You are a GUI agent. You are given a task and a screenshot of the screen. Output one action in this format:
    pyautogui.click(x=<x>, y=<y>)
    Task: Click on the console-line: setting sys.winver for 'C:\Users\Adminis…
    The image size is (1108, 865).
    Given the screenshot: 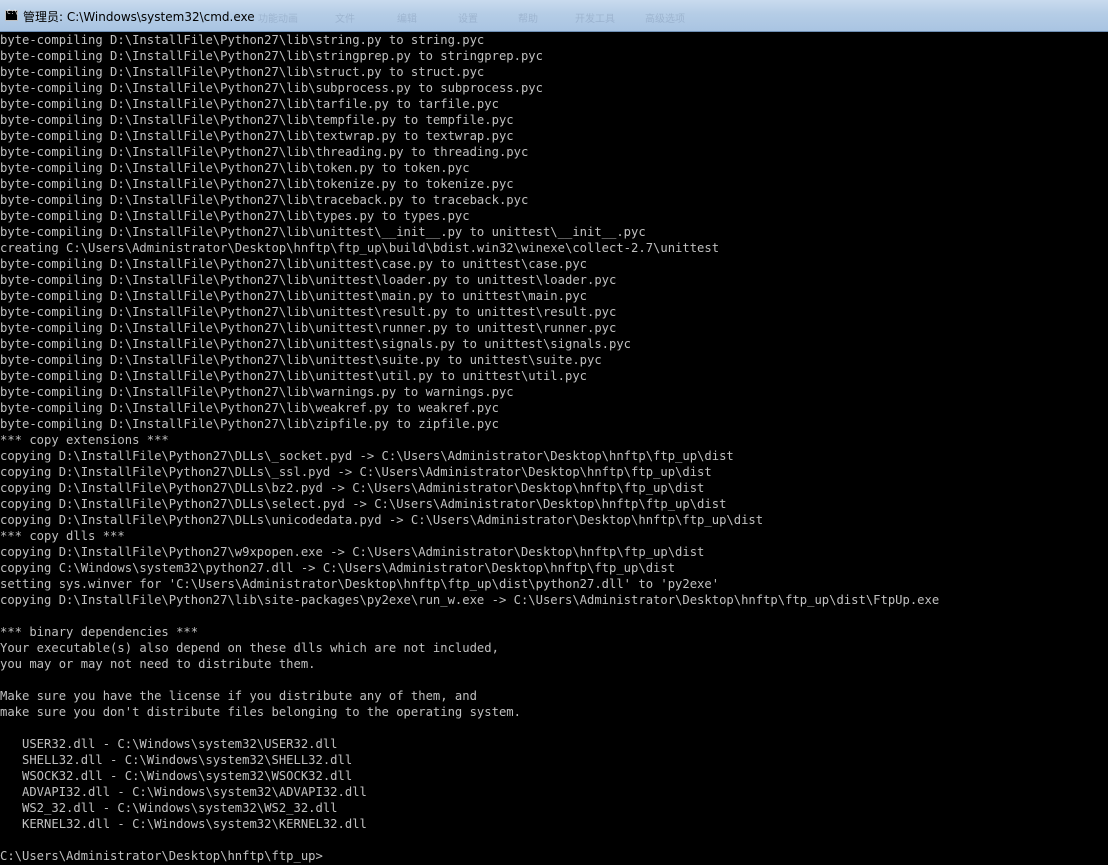 What is the action you would take?
    pyautogui.click(x=360, y=584)
    